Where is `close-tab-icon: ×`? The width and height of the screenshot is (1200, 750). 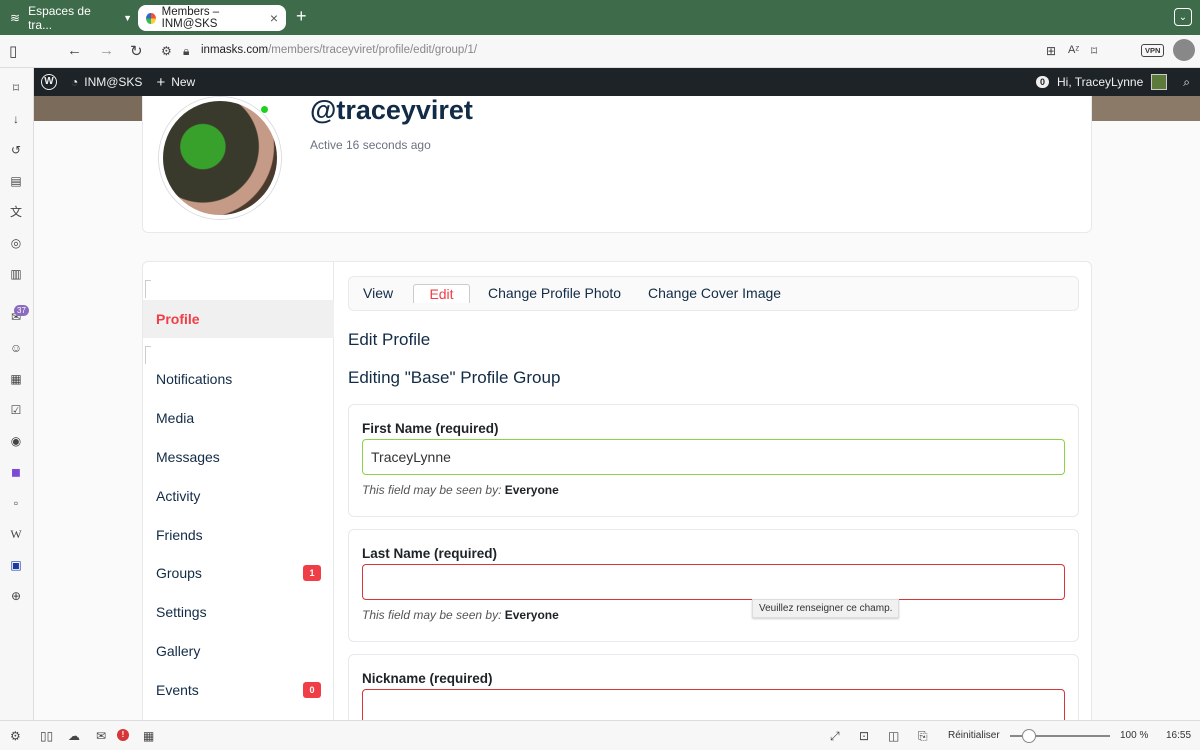
close-tab-icon: × is located at coordinates (274, 18).